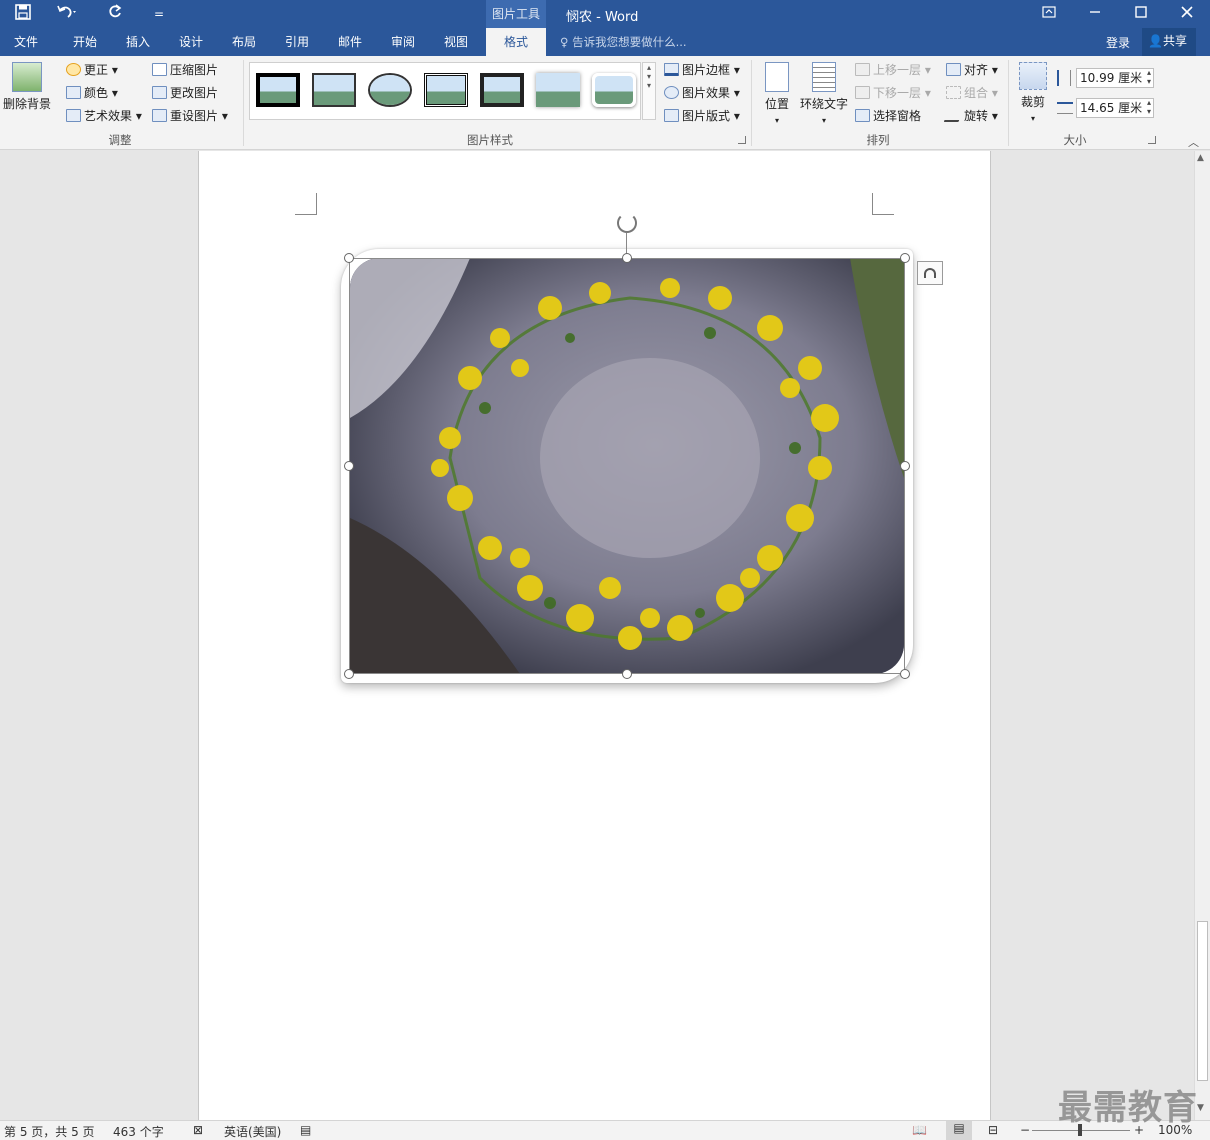  I want to click on maximize-icon, so click(1141, 14).